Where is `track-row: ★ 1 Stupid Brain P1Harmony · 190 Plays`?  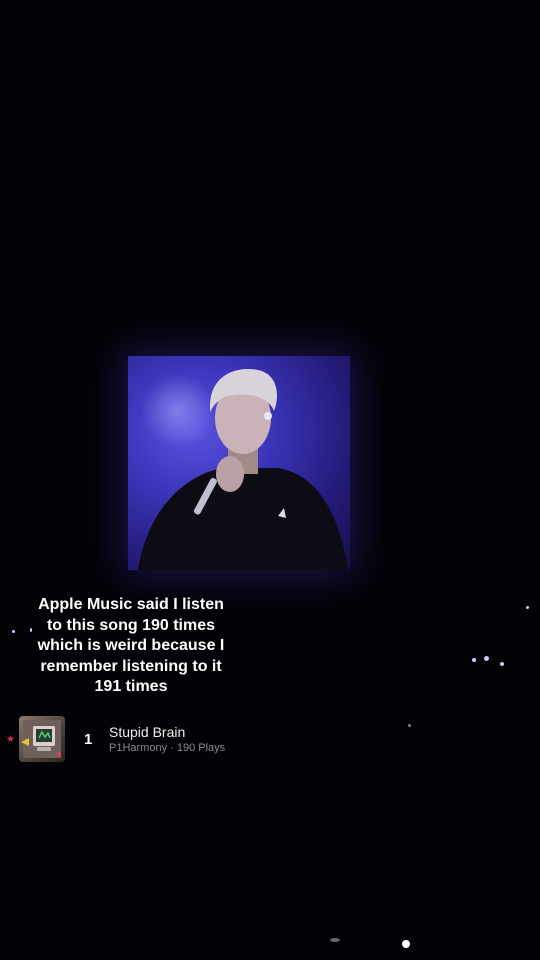 track-row: ★ 1 Stupid Brain P1Harmony · 190 Plays is located at coordinates (150, 739).